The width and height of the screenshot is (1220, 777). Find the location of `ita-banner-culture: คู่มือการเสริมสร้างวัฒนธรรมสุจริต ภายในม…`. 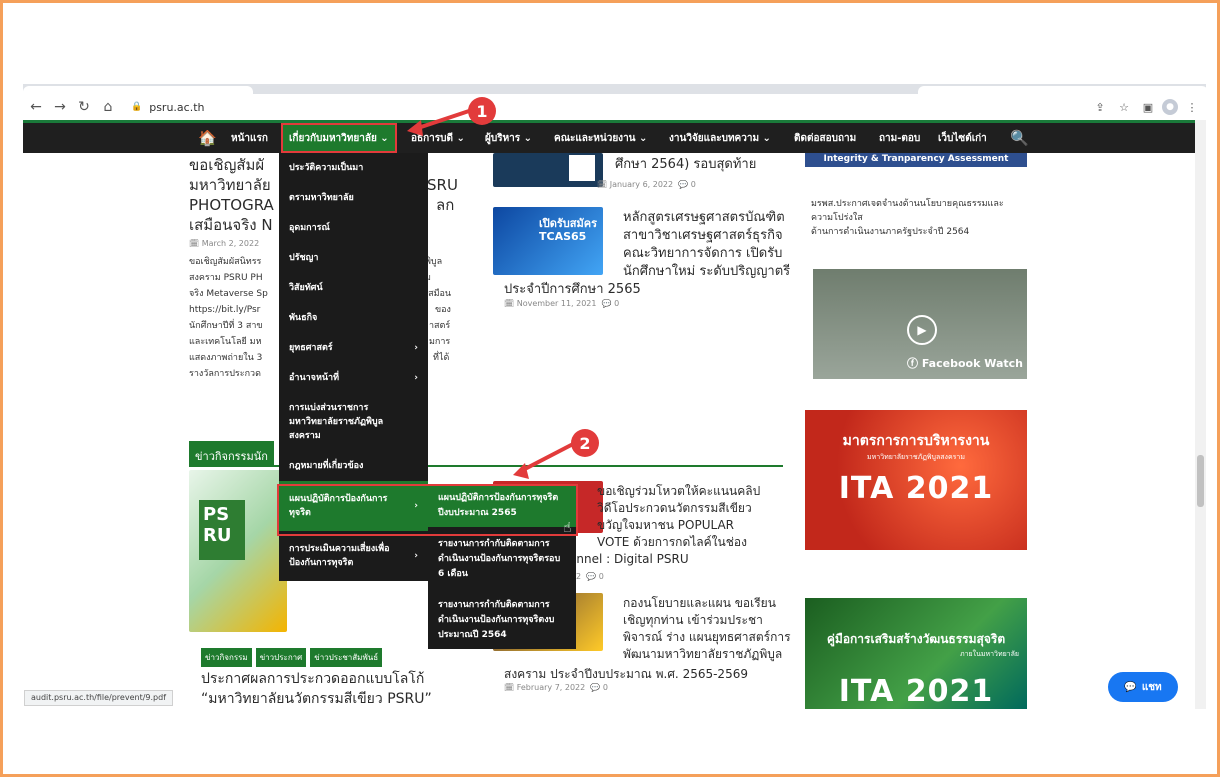

ita-banner-culture: คู่มือการเสริมสร้างวัฒนธรรมสุจริต ภายในม… is located at coordinates (916, 653).